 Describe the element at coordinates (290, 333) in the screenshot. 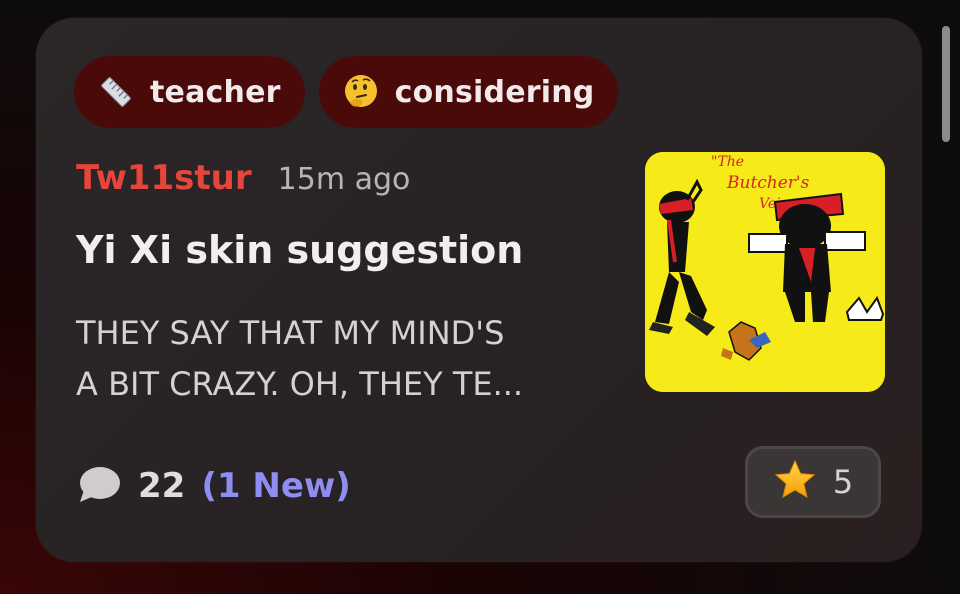

I see `preview-line: THEY SAY THAT MY MIND'S` at that location.